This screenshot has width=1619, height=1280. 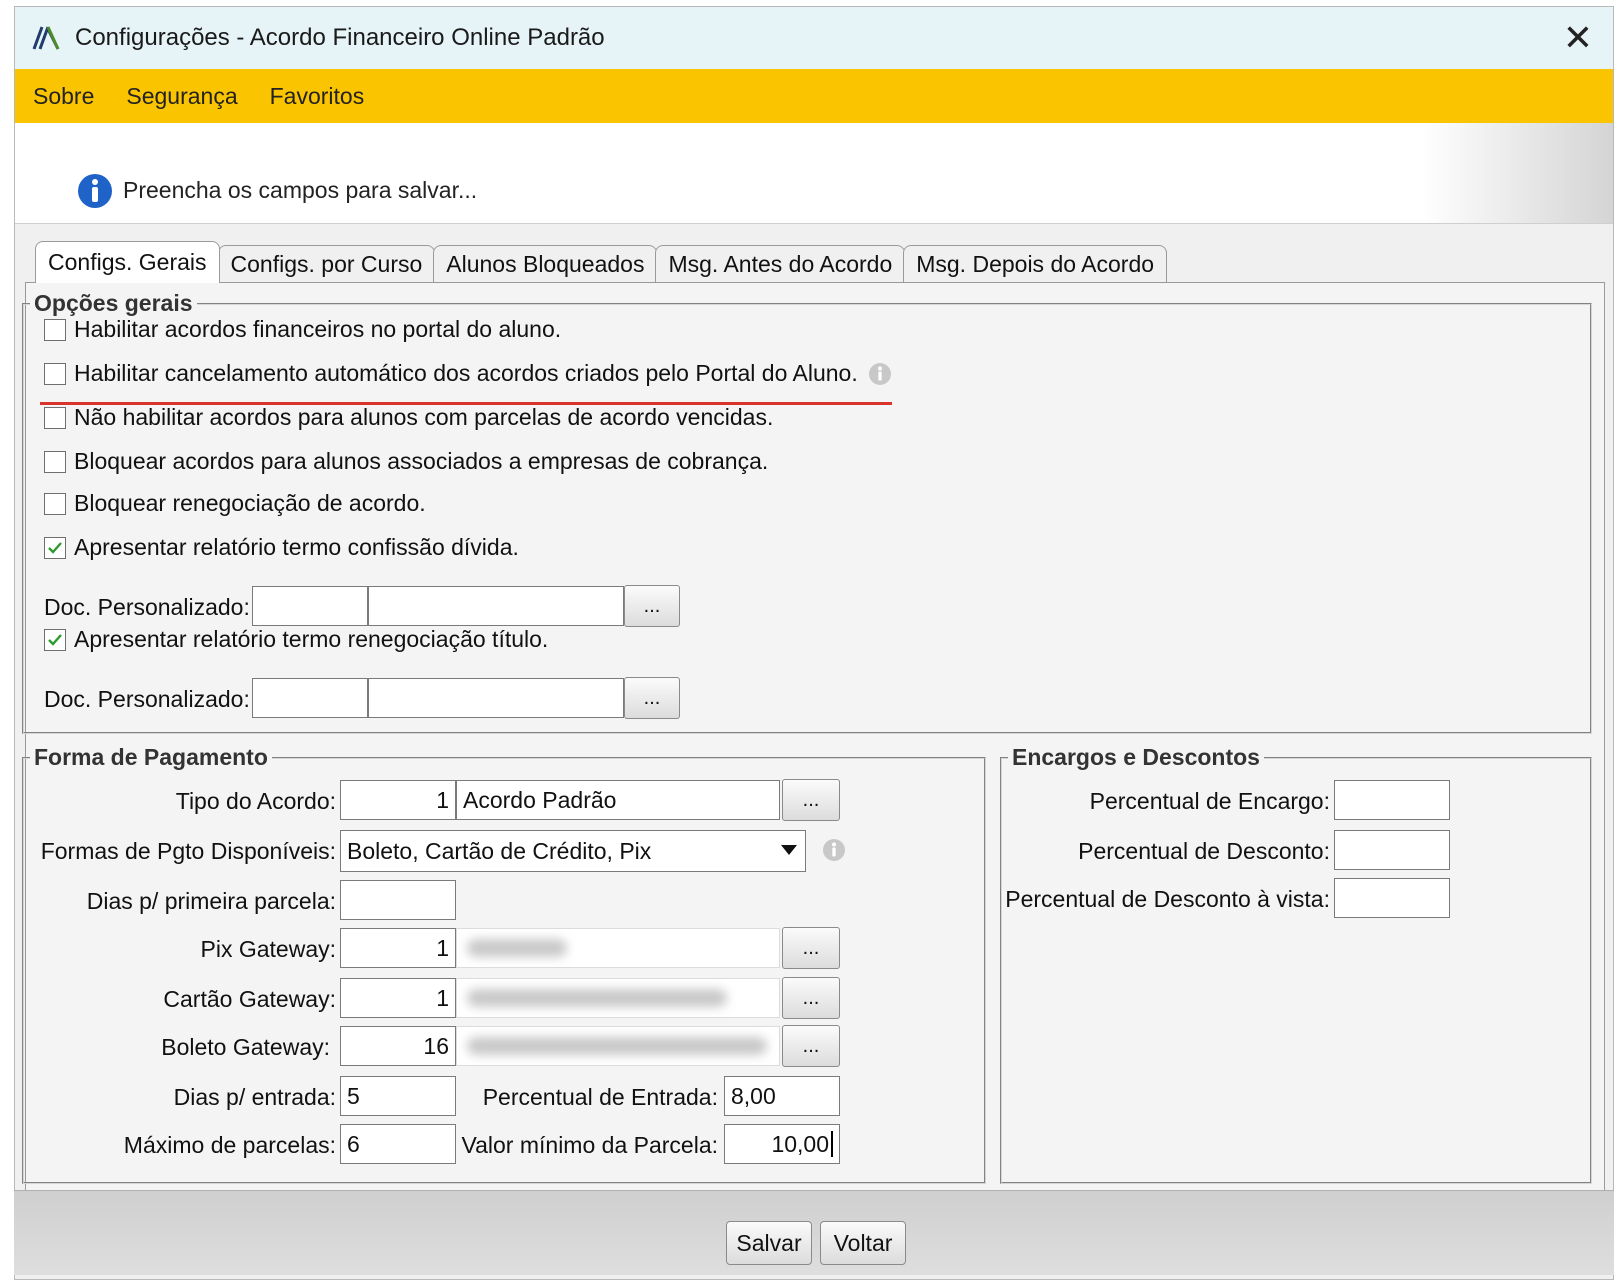 What do you see at coordinates (147, 699) in the screenshot?
I see `doc-personalizado-label-2: Doc. Personalizado:` at bounding box center [147, 699].